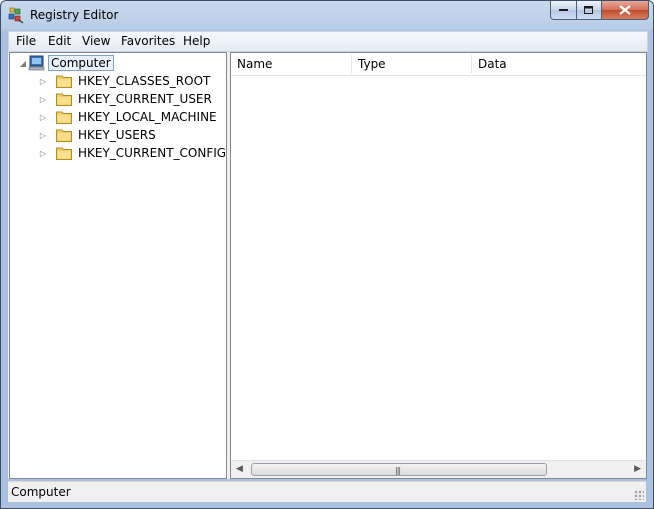 The width and height of the screenshot is (654, 509). What do you see at coordinates (26, 41) in the screenshot?
I see `menu-file: File` at bounding box center [26, 41].